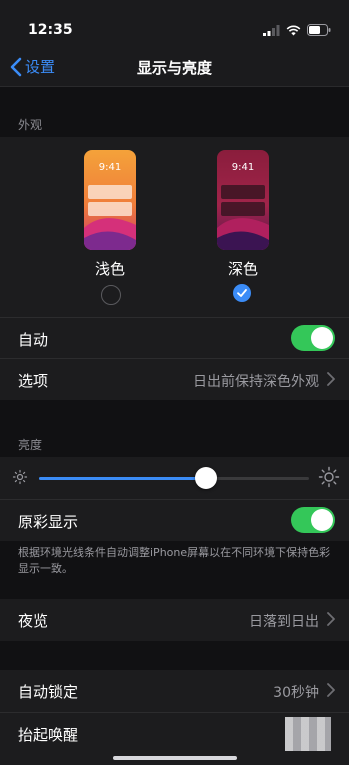 The height and width of the screenshot is (765, 349). I want to click on auto-lock-value: 30秒钟, so click(296, 693).